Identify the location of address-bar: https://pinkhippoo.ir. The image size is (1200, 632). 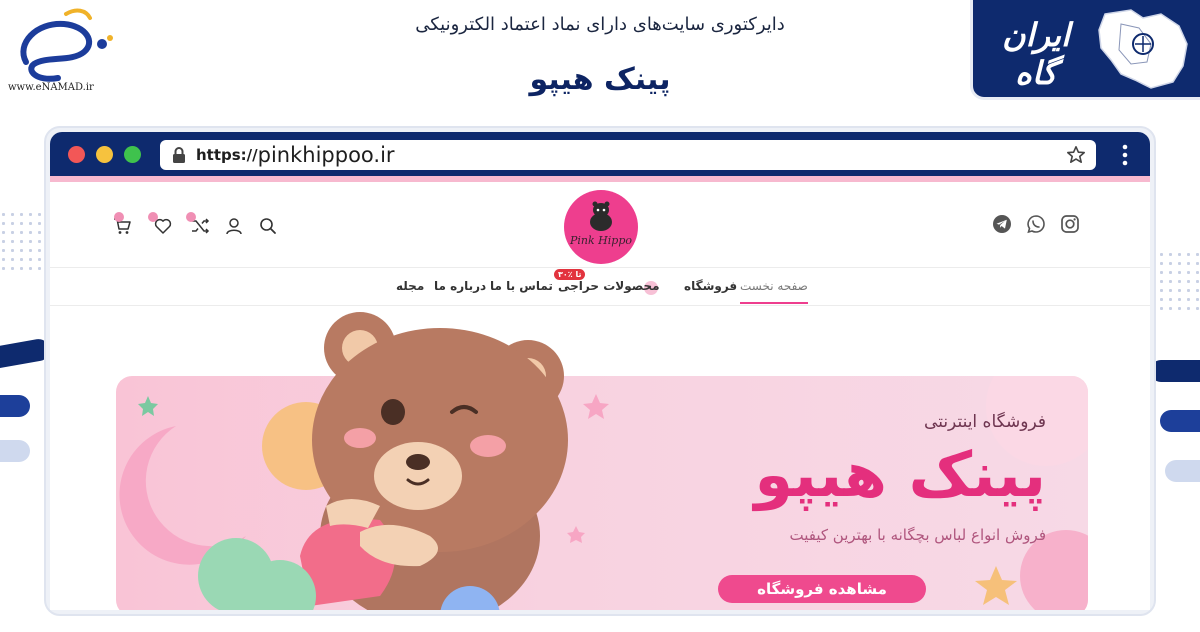
(628, 155).